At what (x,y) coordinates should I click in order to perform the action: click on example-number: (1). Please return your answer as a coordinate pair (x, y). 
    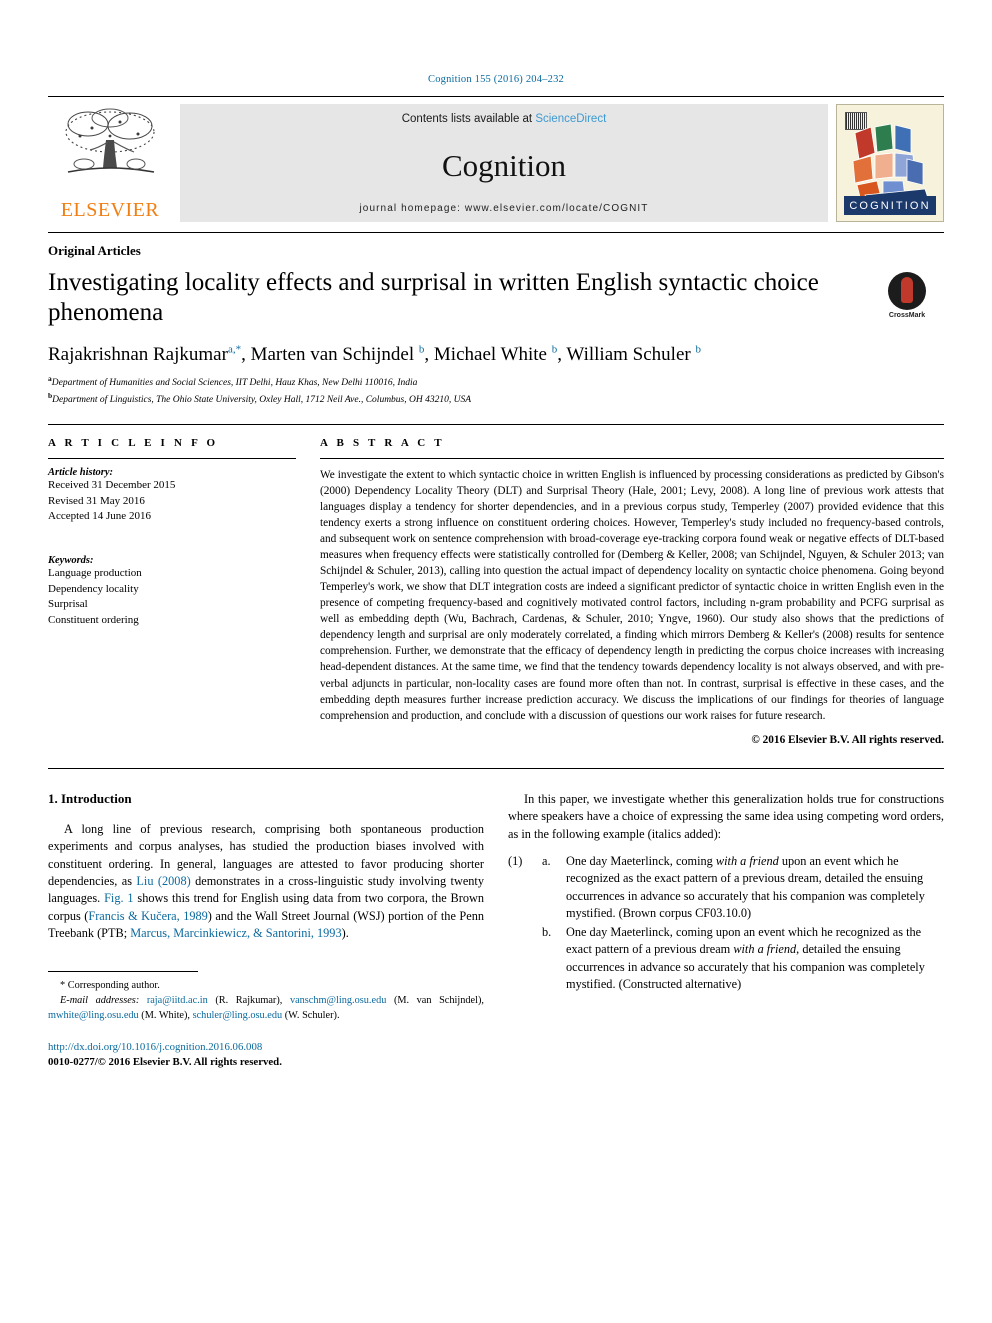
    Looking at the image, I should click on (515, 860).